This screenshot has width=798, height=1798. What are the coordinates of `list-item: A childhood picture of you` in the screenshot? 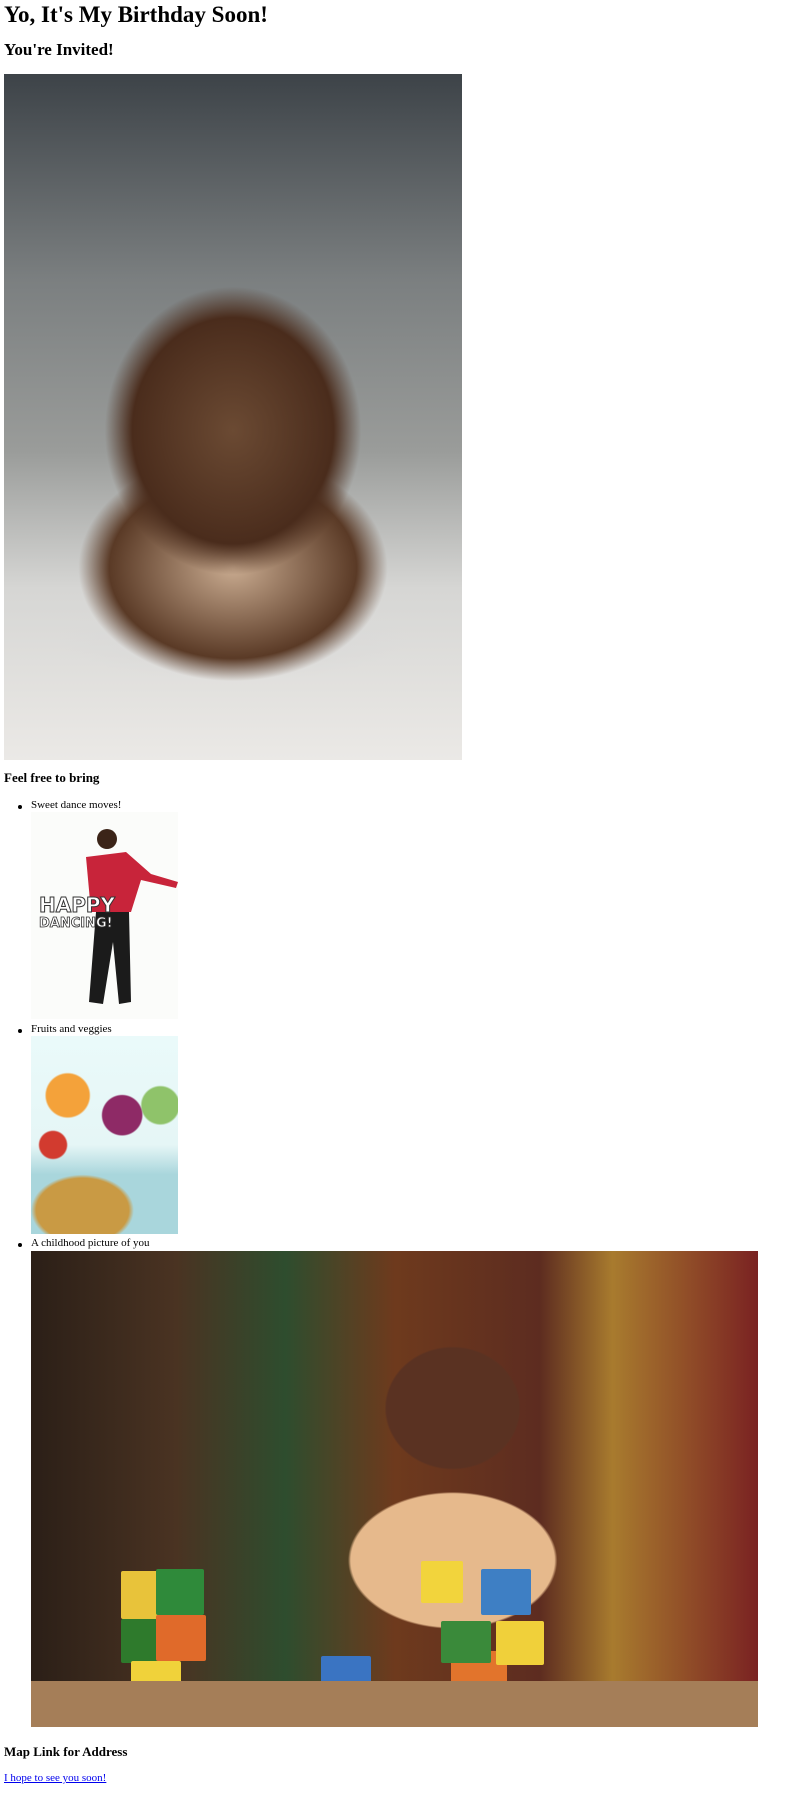 It's located at (90, 1243).